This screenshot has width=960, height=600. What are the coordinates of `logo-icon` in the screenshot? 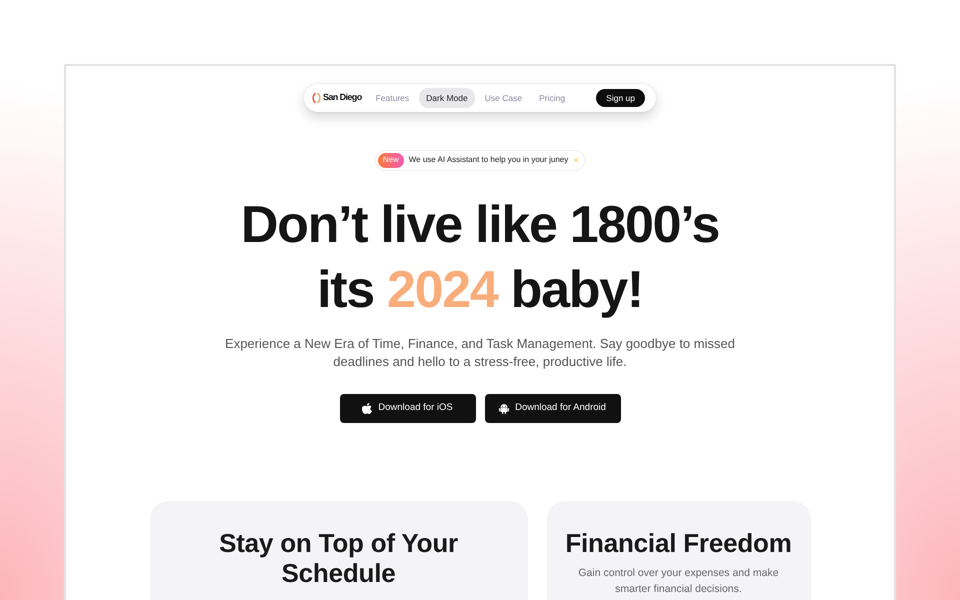 It's located at (316, 98).